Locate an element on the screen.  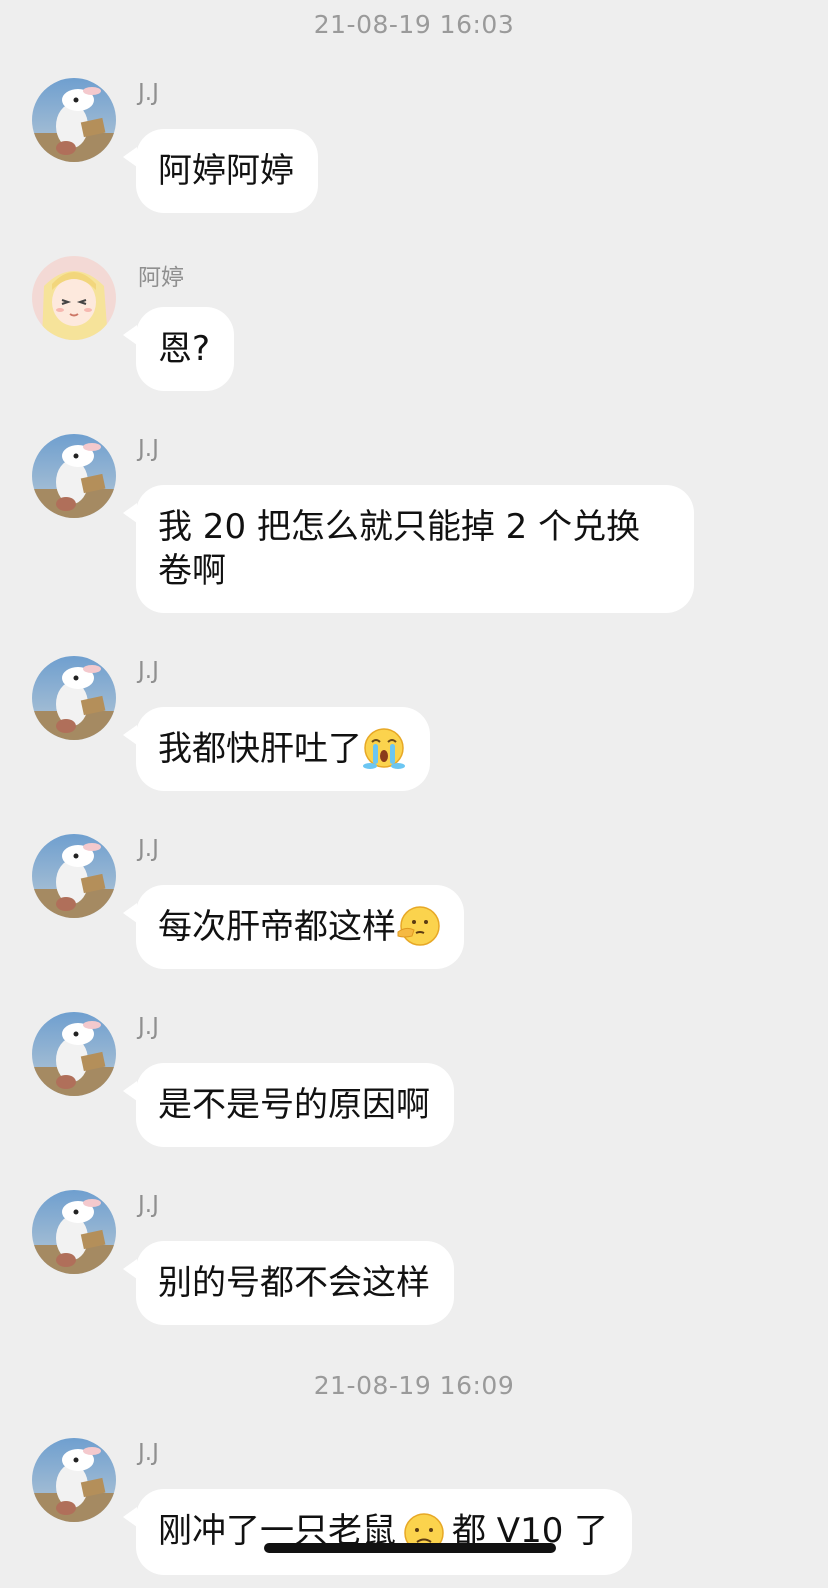
message-text: 别的号都不会这样 is located at coordinates (294, 1283).